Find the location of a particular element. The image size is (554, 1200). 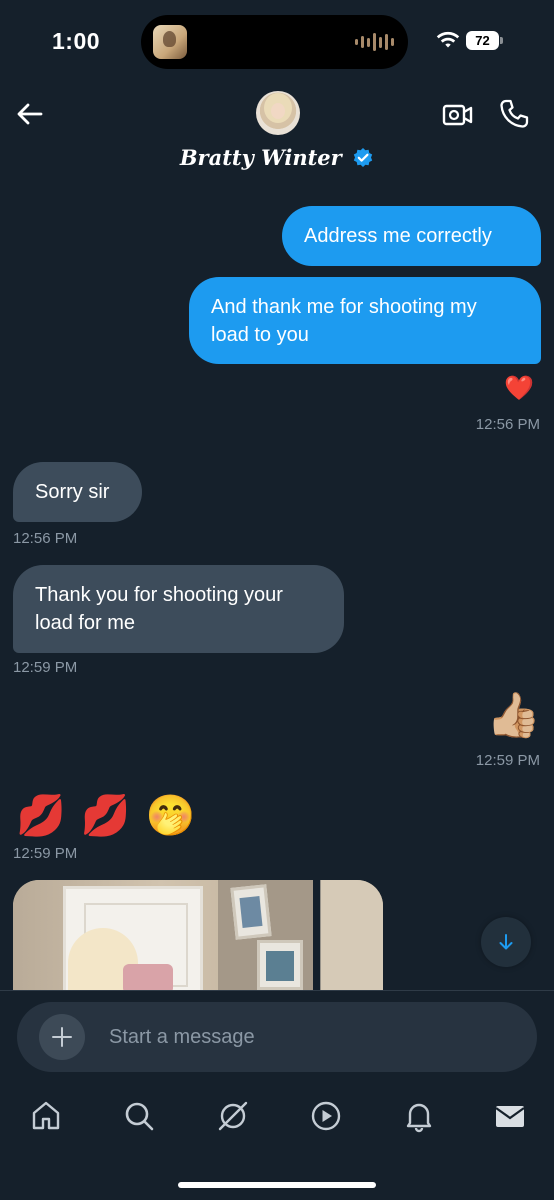

now-playing-artwork is located at coordinates (170, 42).